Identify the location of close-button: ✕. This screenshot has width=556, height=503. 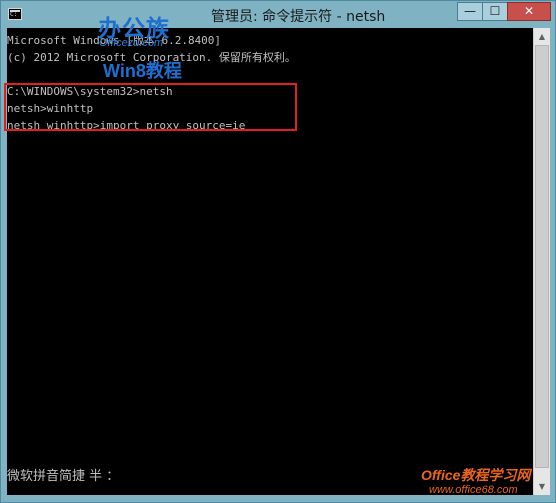
(529, 11).